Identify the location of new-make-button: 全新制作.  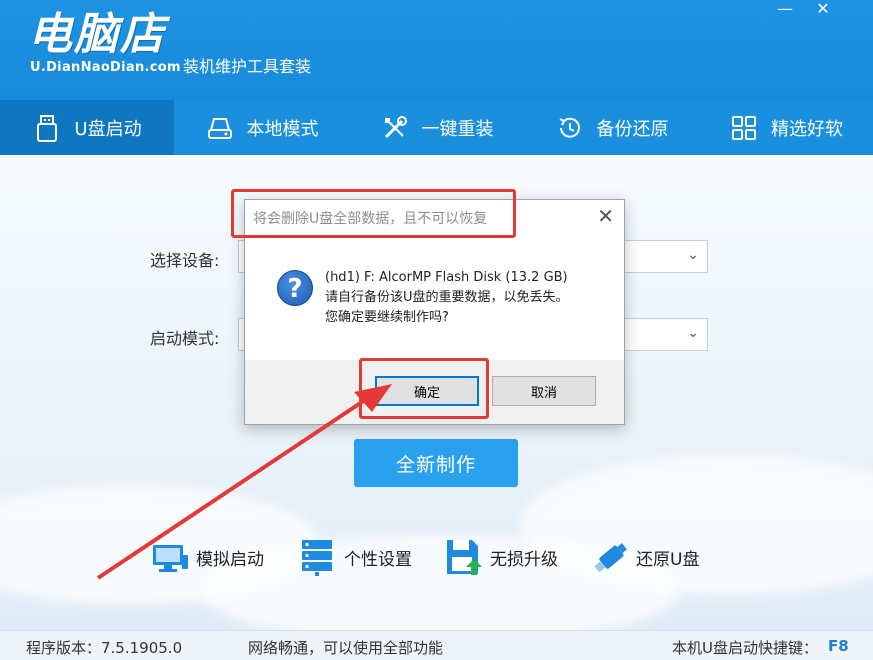
(436, 463).